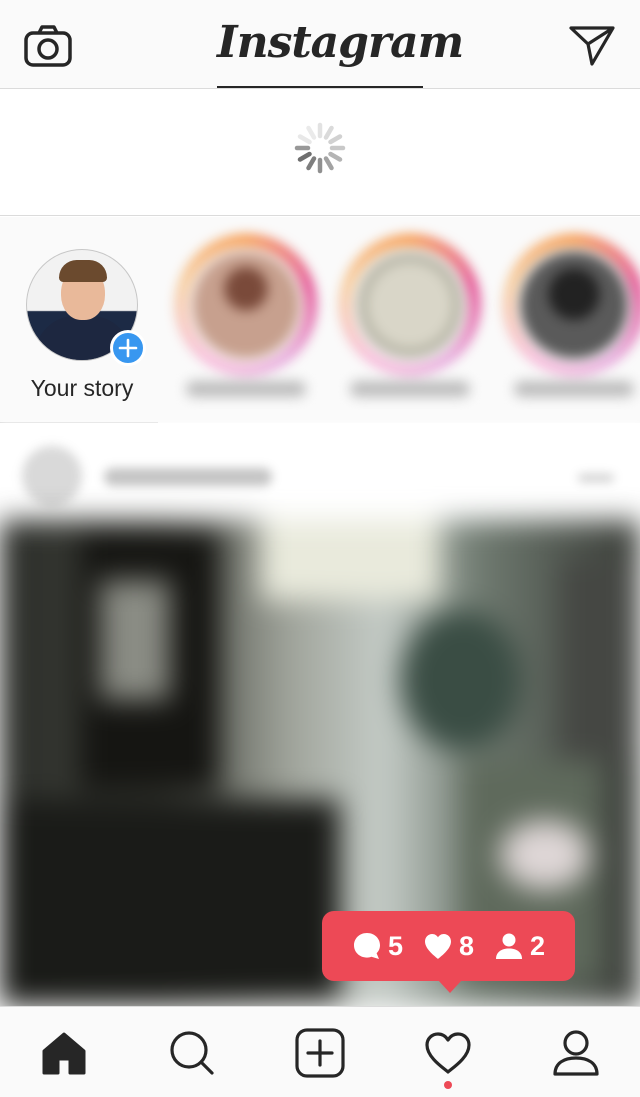 This screenshot has height=1097, width=640. I want to click on instagram-logo: Instagram, so click(340, 49).